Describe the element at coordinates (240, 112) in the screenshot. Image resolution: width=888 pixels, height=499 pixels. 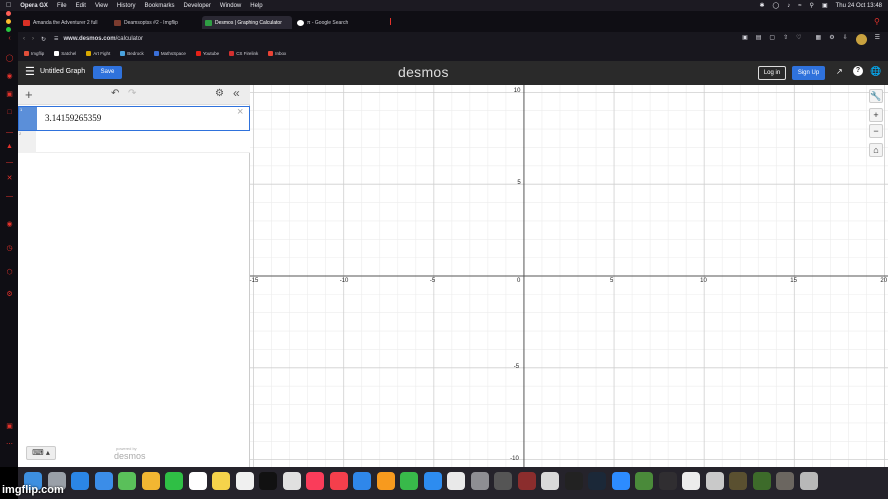
I see `delete-expression-icon: ×` at that location.